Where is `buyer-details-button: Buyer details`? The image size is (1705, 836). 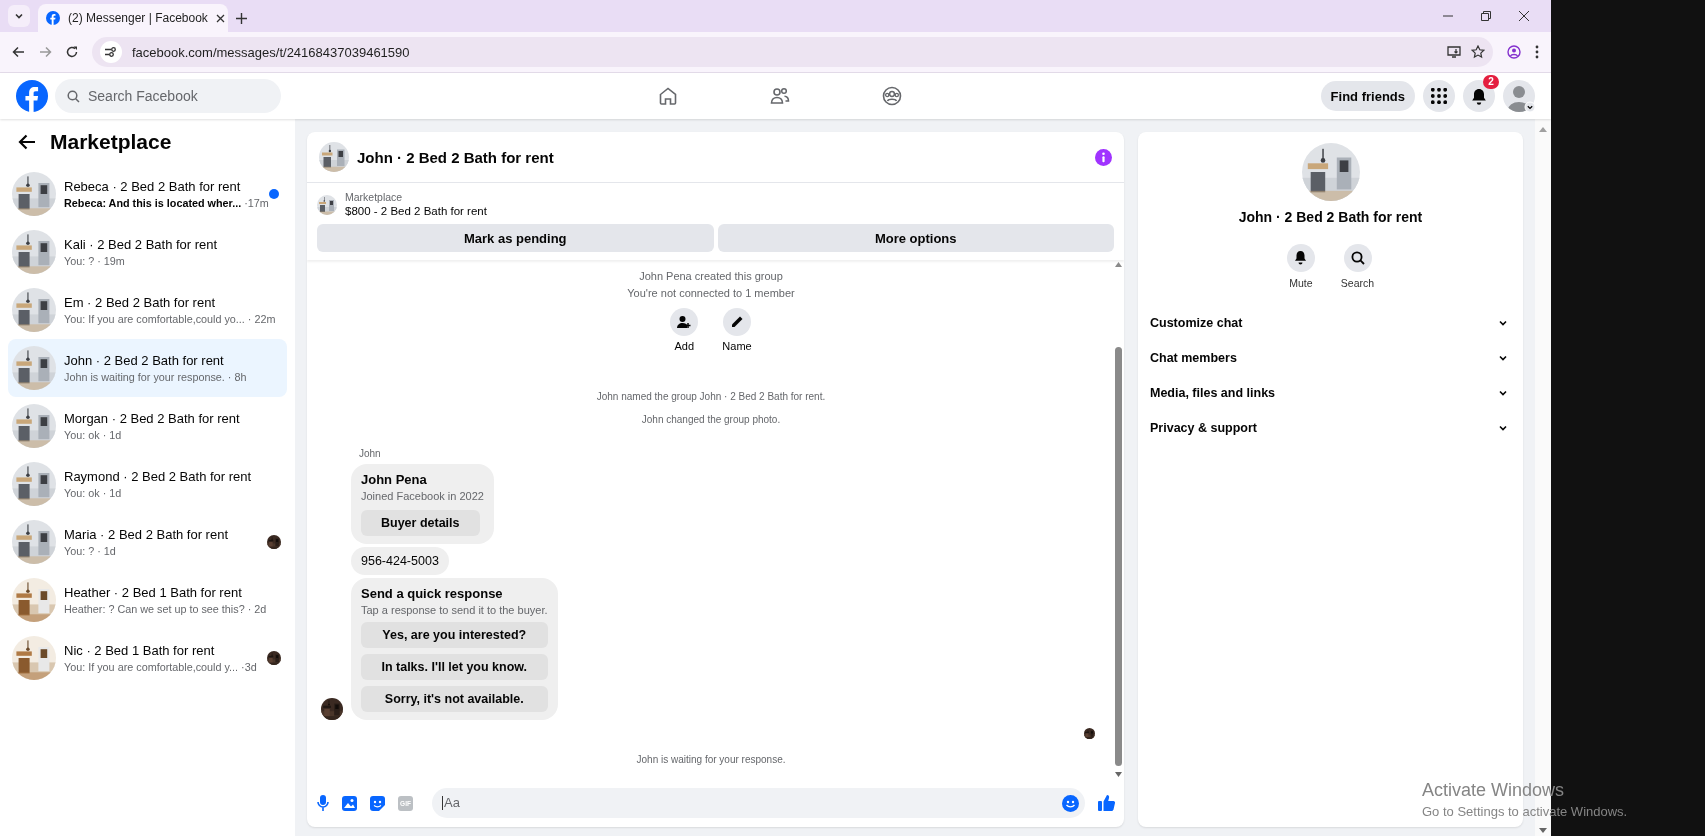 buyer-details-button: Buyer details is located at coordinates (420, 523).